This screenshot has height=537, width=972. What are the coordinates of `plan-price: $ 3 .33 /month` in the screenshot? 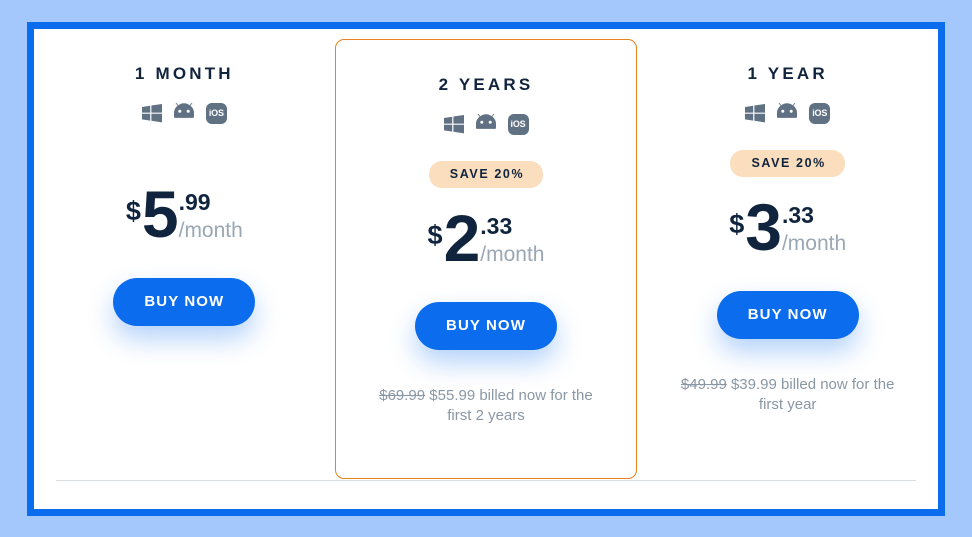 It's located at (787, 226).